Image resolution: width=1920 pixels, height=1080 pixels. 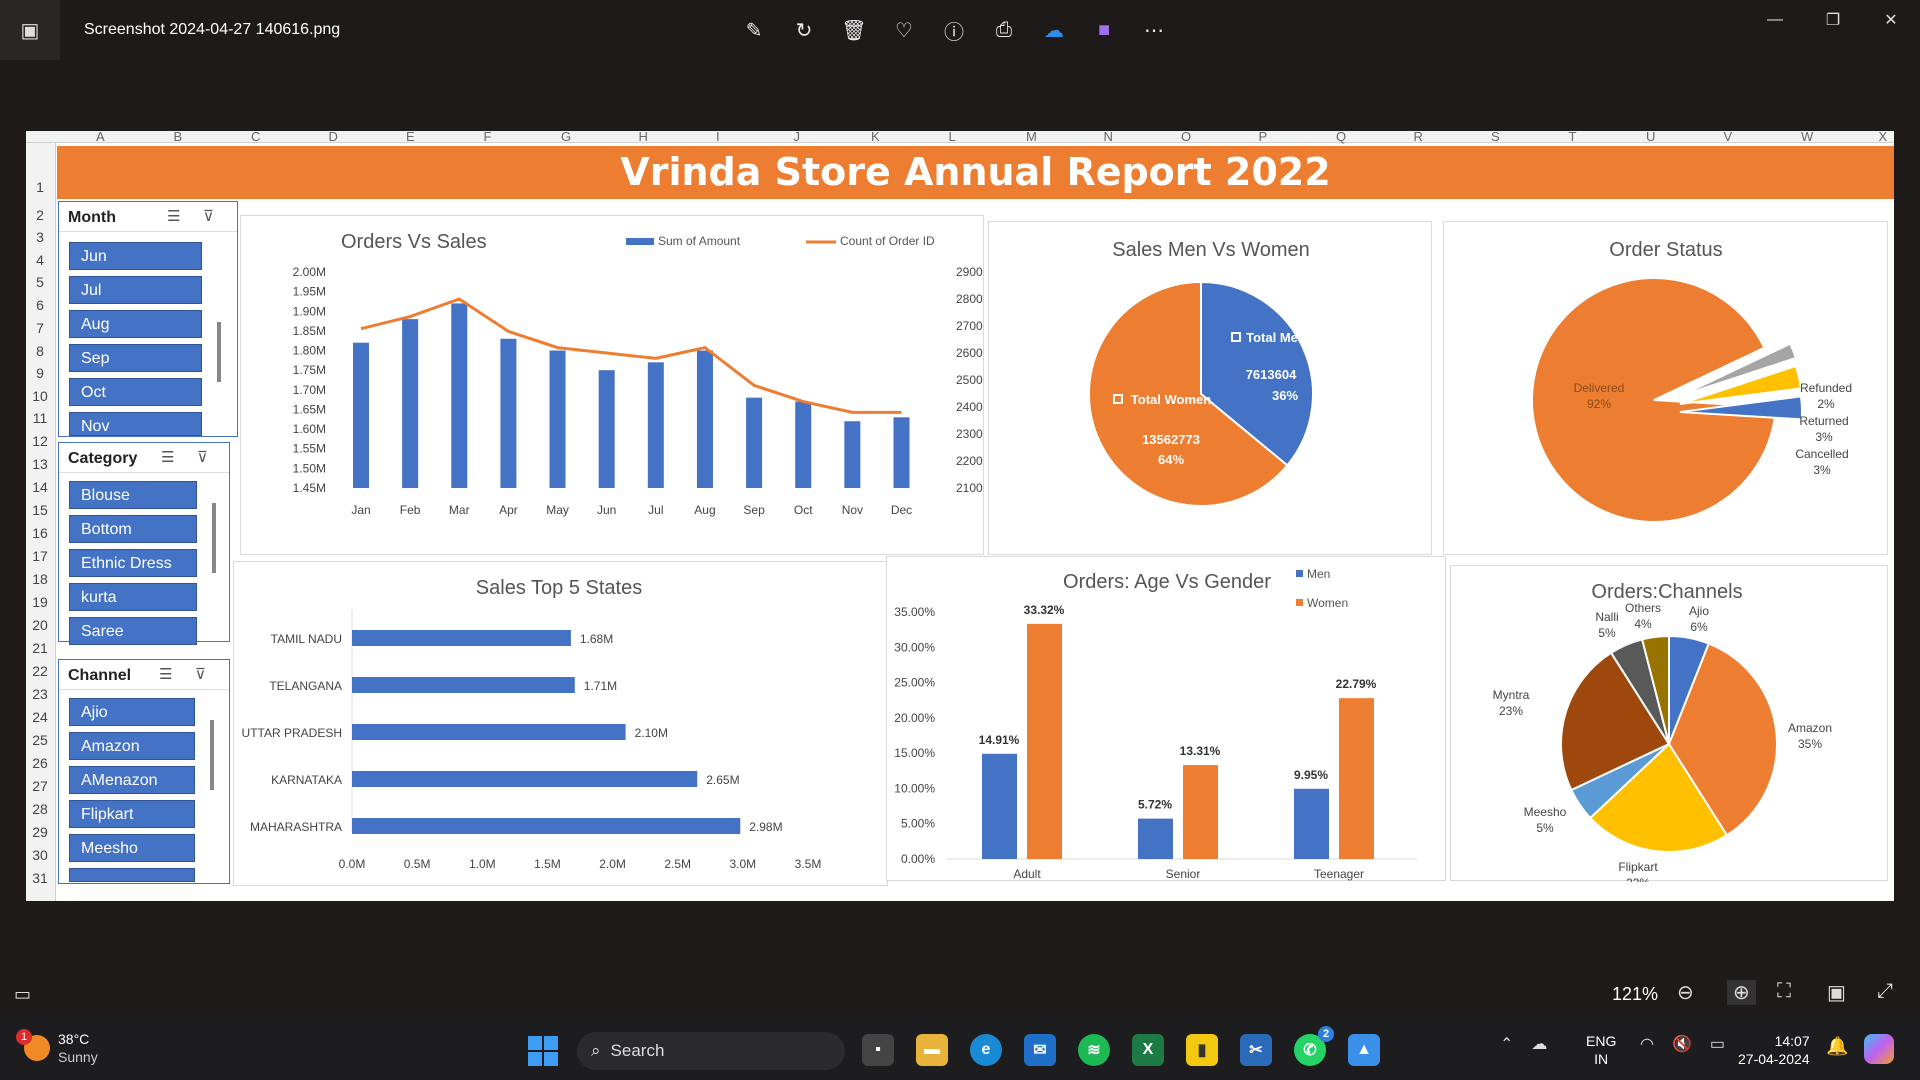 I want to click on column-header: N, so click(x=1108, y=137).